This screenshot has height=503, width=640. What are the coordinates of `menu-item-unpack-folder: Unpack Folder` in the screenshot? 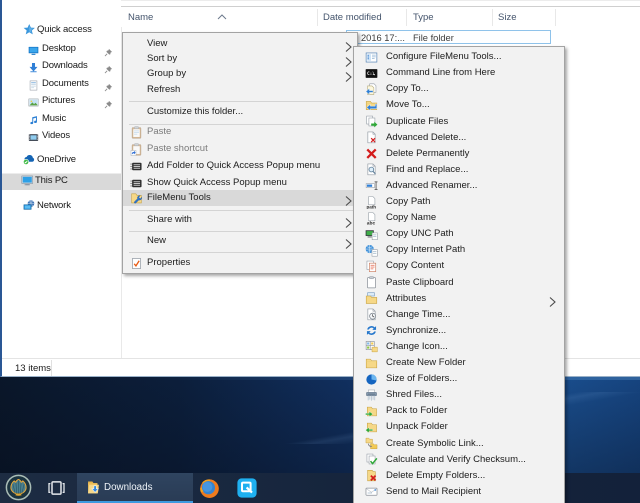 It's located at (459, 428).